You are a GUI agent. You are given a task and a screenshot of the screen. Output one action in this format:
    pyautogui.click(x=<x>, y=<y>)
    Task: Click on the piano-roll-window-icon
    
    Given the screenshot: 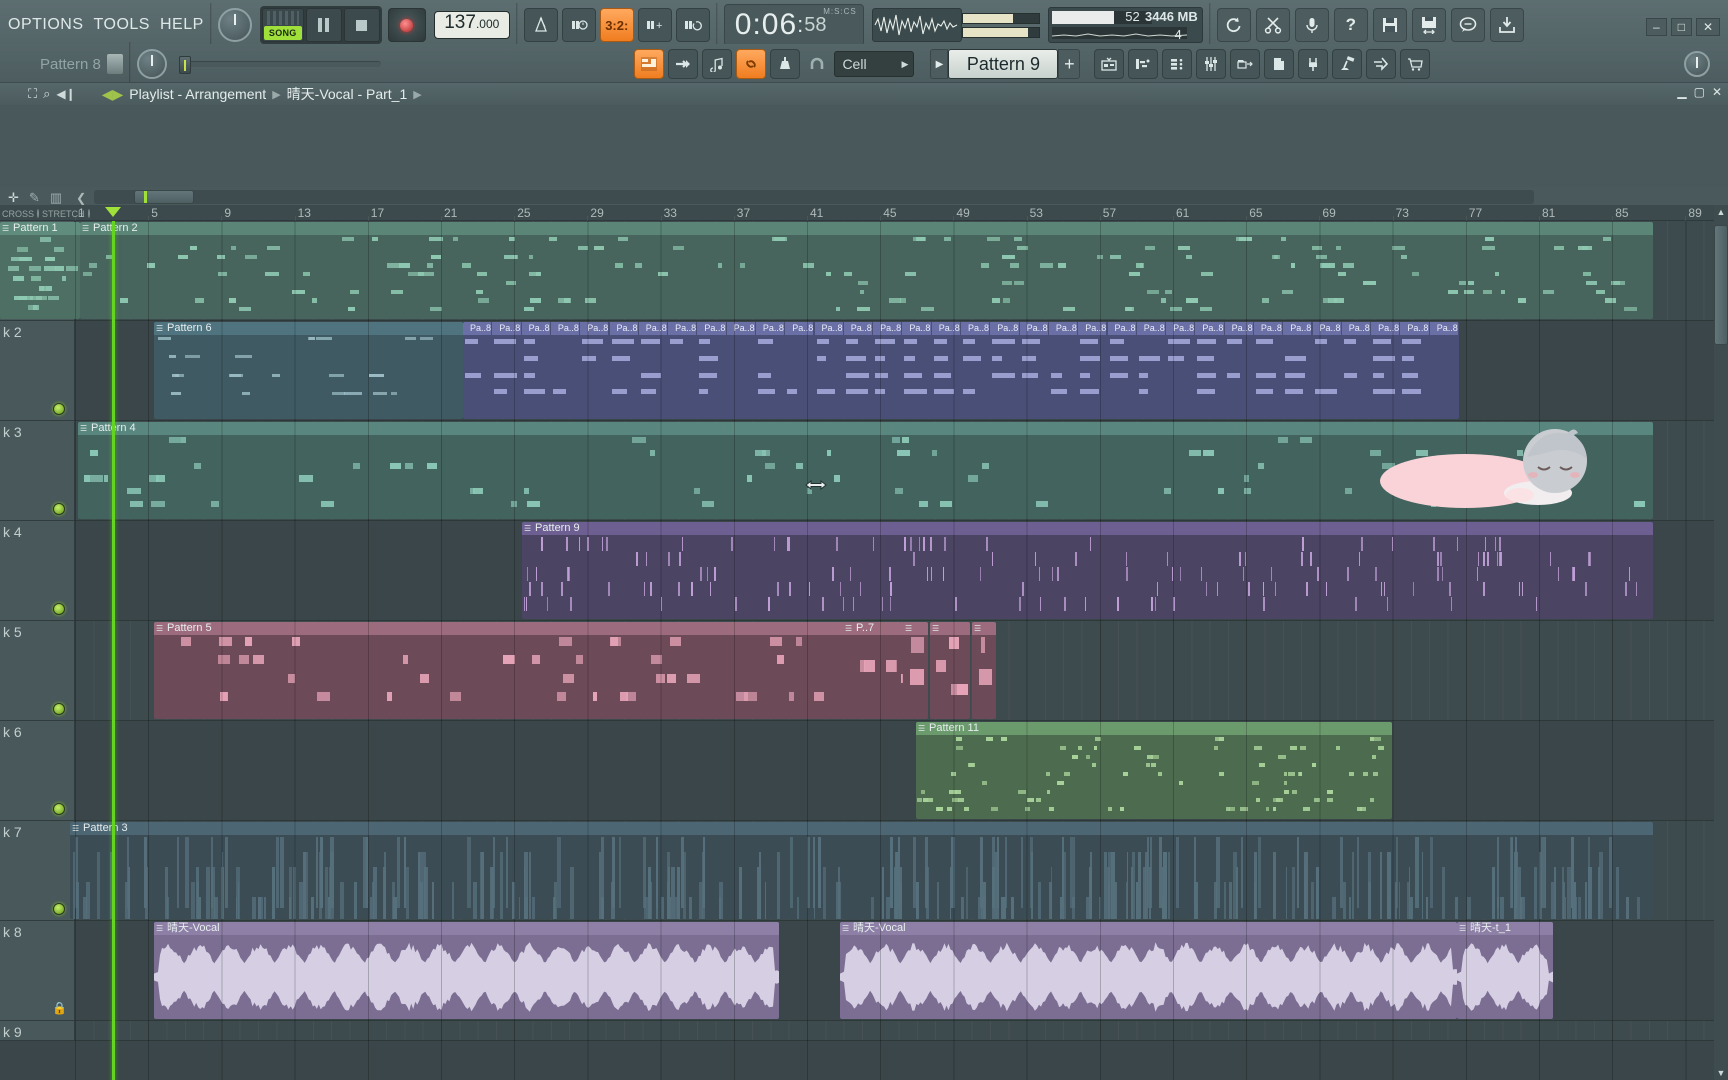 What is the action you would take?
    pyautogui.click(x=1143, y=64)
    